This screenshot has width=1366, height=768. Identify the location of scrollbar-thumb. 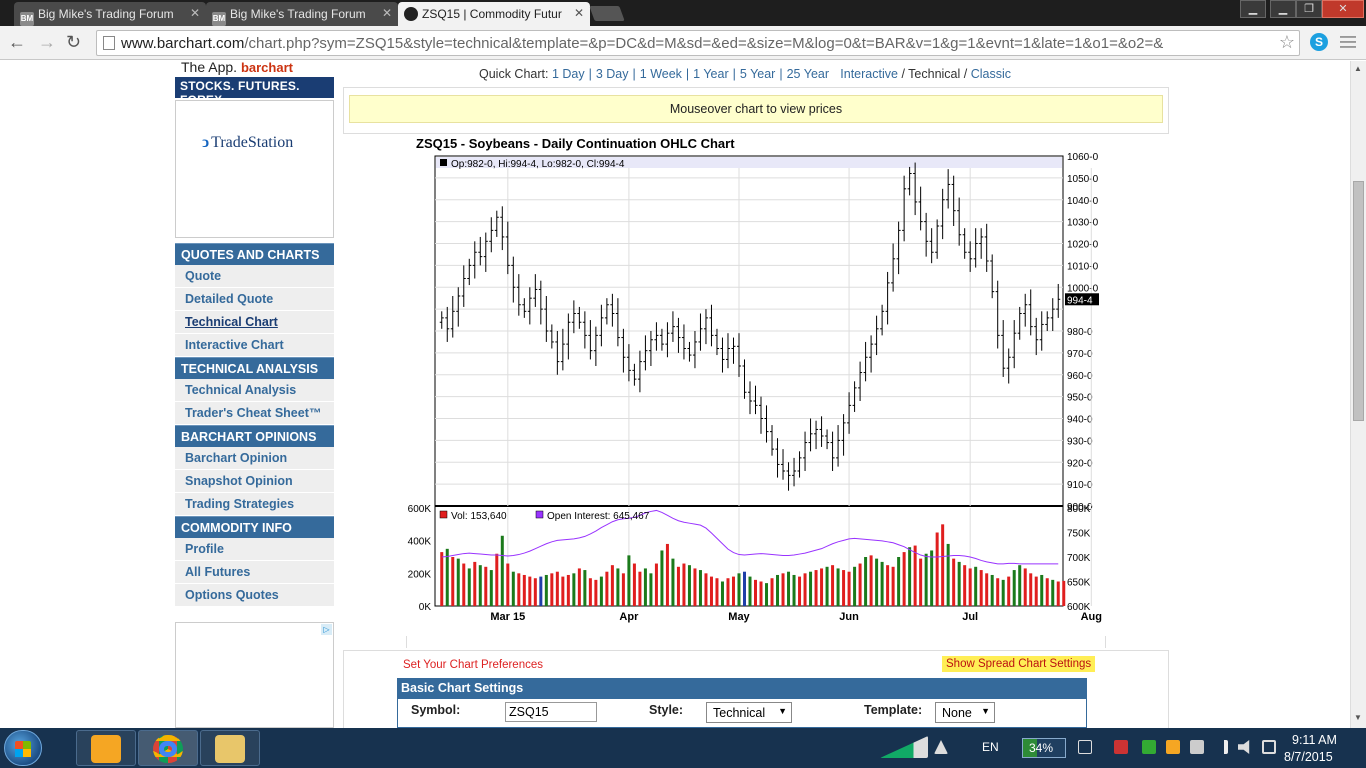
(1358, 301).